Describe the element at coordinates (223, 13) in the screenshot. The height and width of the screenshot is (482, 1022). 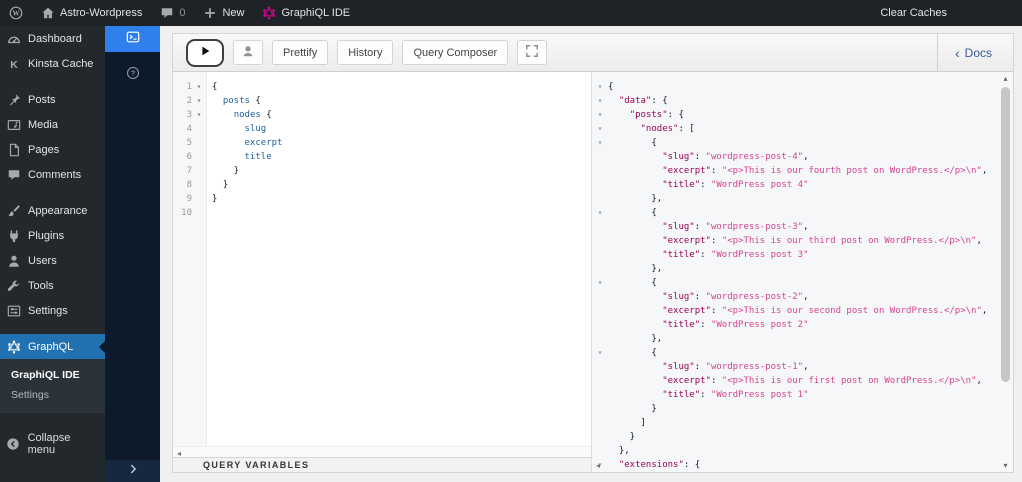
I see `new-content-menu: New` at that location.